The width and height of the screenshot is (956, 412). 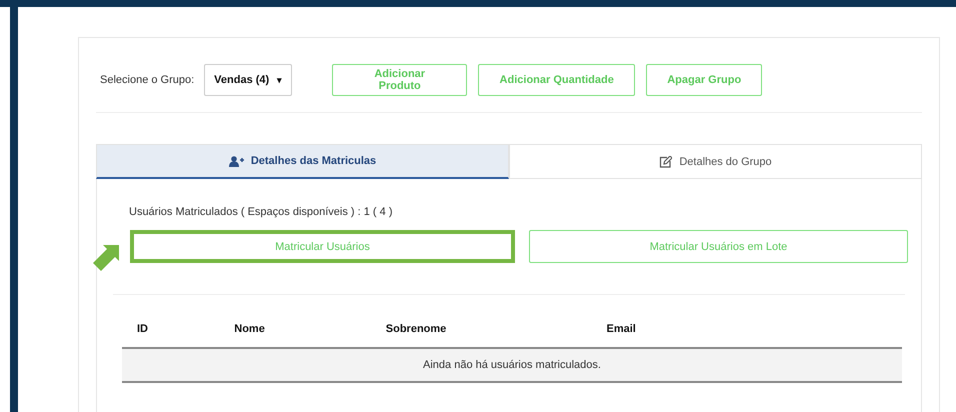 What do you see at coordinates (557, 80) in the screenshot?
I see `toolbar-button: Adicionar Quantidade` at bounding box center [557, 80].